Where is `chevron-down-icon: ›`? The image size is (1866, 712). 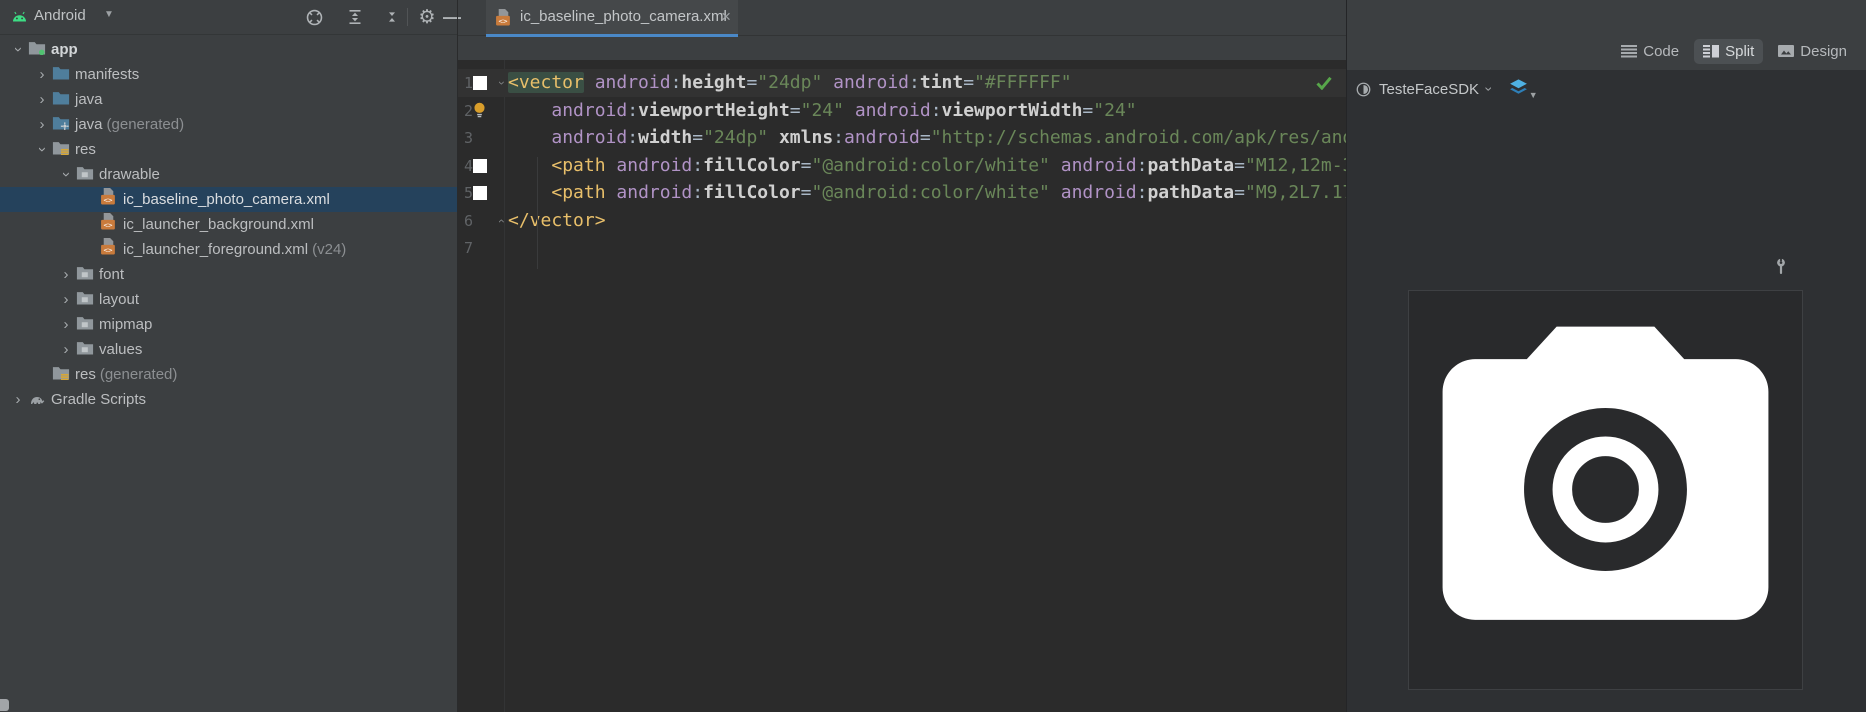 chevron-down-icon: › is located at coordinates (1489, 89).